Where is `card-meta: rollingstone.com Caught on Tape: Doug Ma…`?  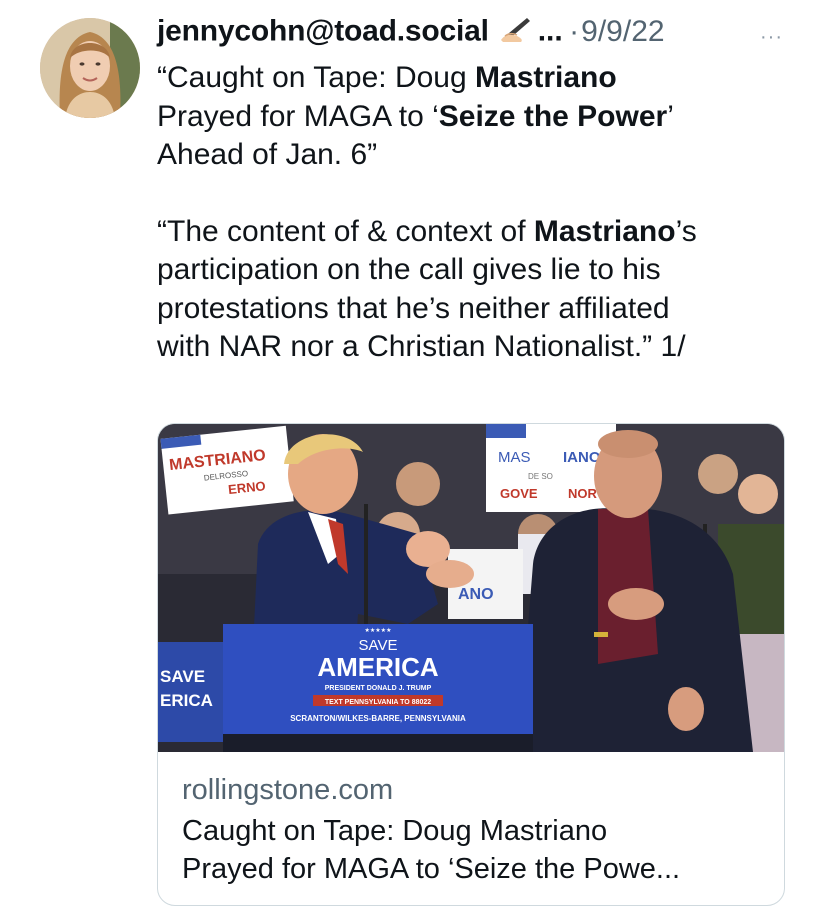 card-meta: rollingstone.com Caught on Tape: Doug Ma… is located at coordinates (477, 830).